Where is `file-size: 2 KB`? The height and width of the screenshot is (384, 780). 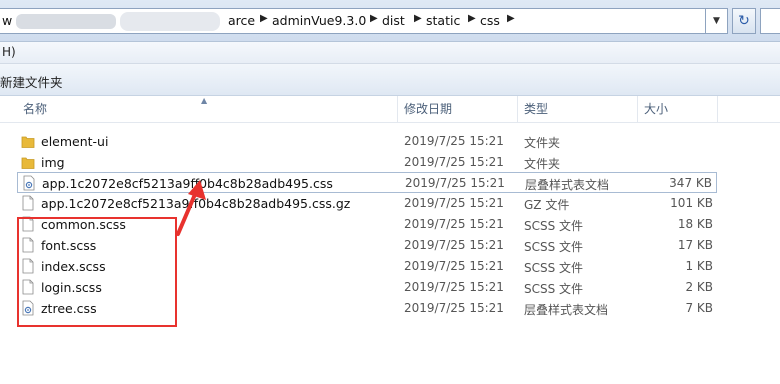 file-size: 2 KB is located at coordinates (699, 287).